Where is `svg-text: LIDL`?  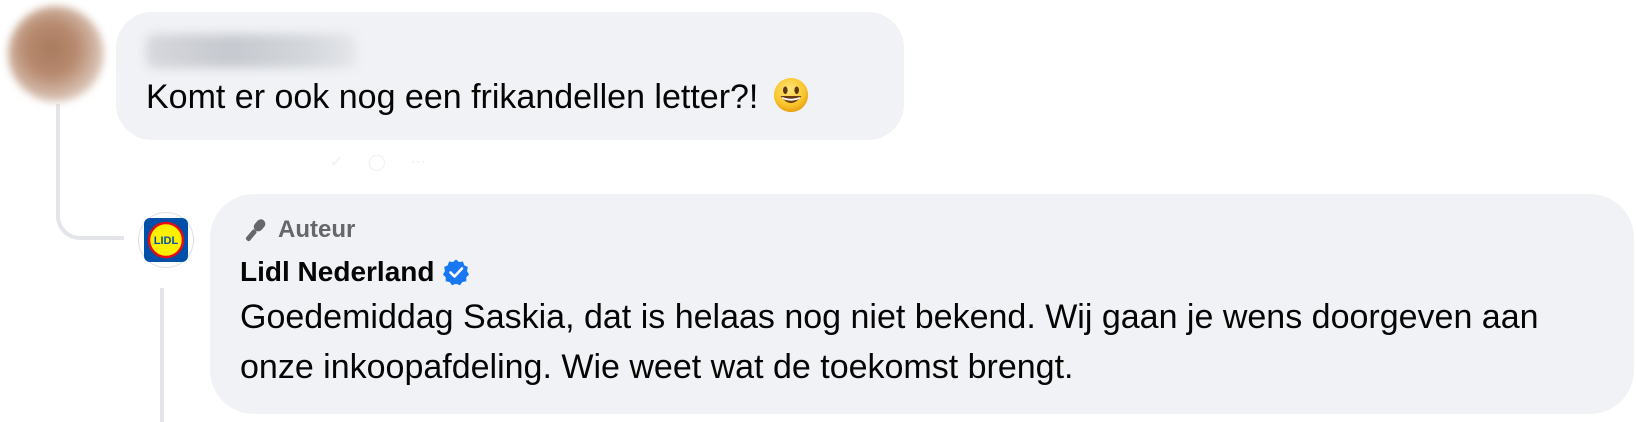
svg-text: LIDL is located at coordinates (166, 241).